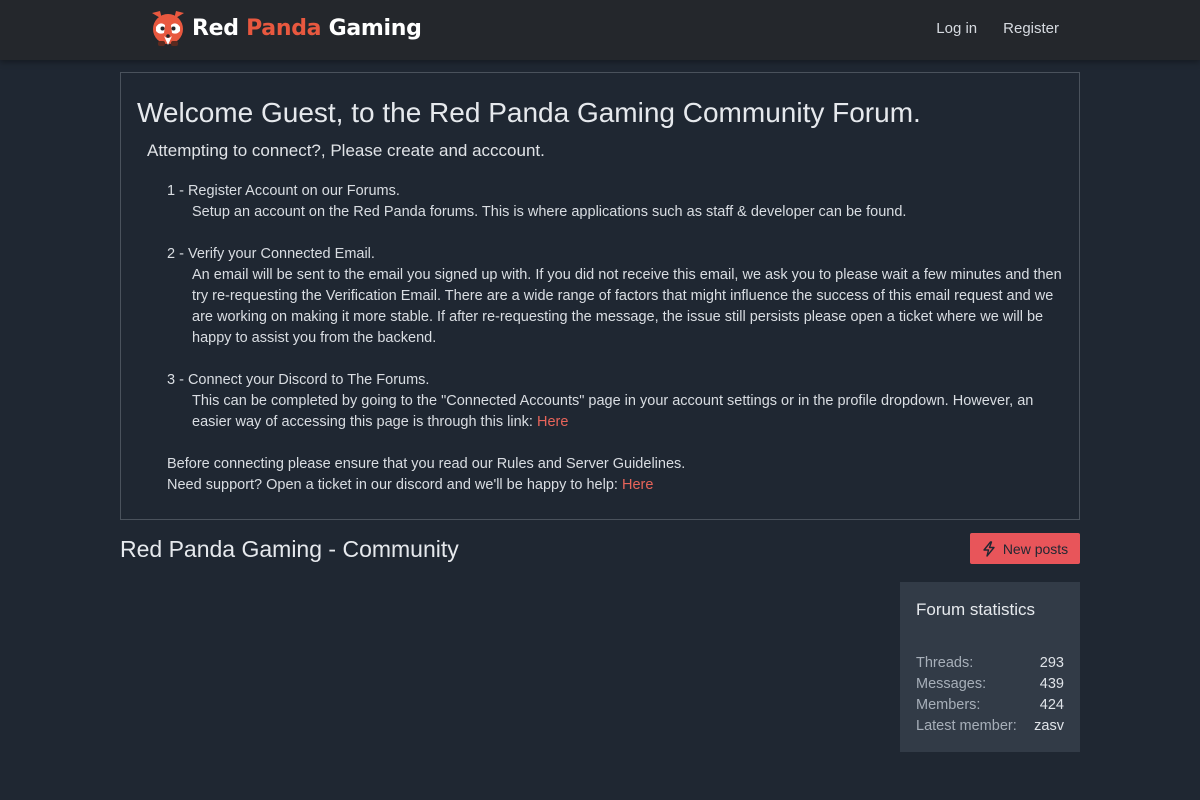 The width and height of the screenshot is (1200, 800). Describe the element at coordinates (298, 380) in the screenshot. I see `step-title: 3 - Connect your Discord to The Forums.` at that location.